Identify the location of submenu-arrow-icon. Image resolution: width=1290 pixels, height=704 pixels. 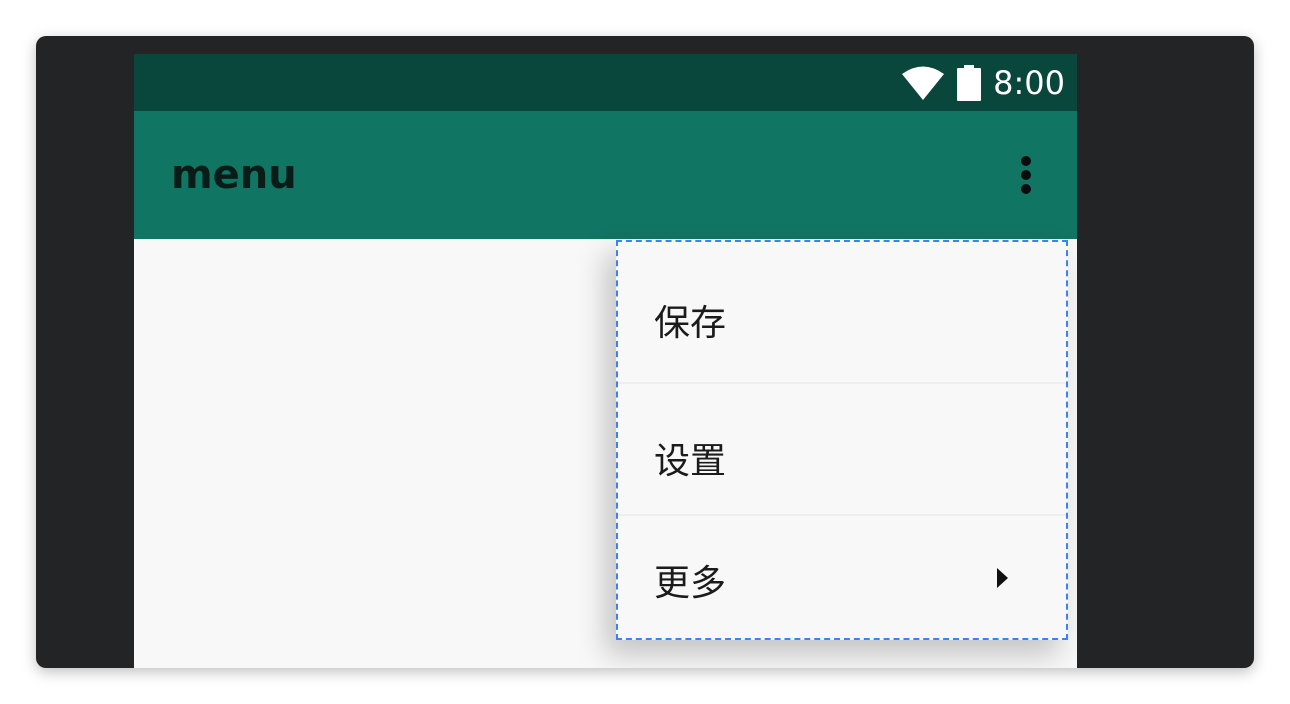
(1002, 578).